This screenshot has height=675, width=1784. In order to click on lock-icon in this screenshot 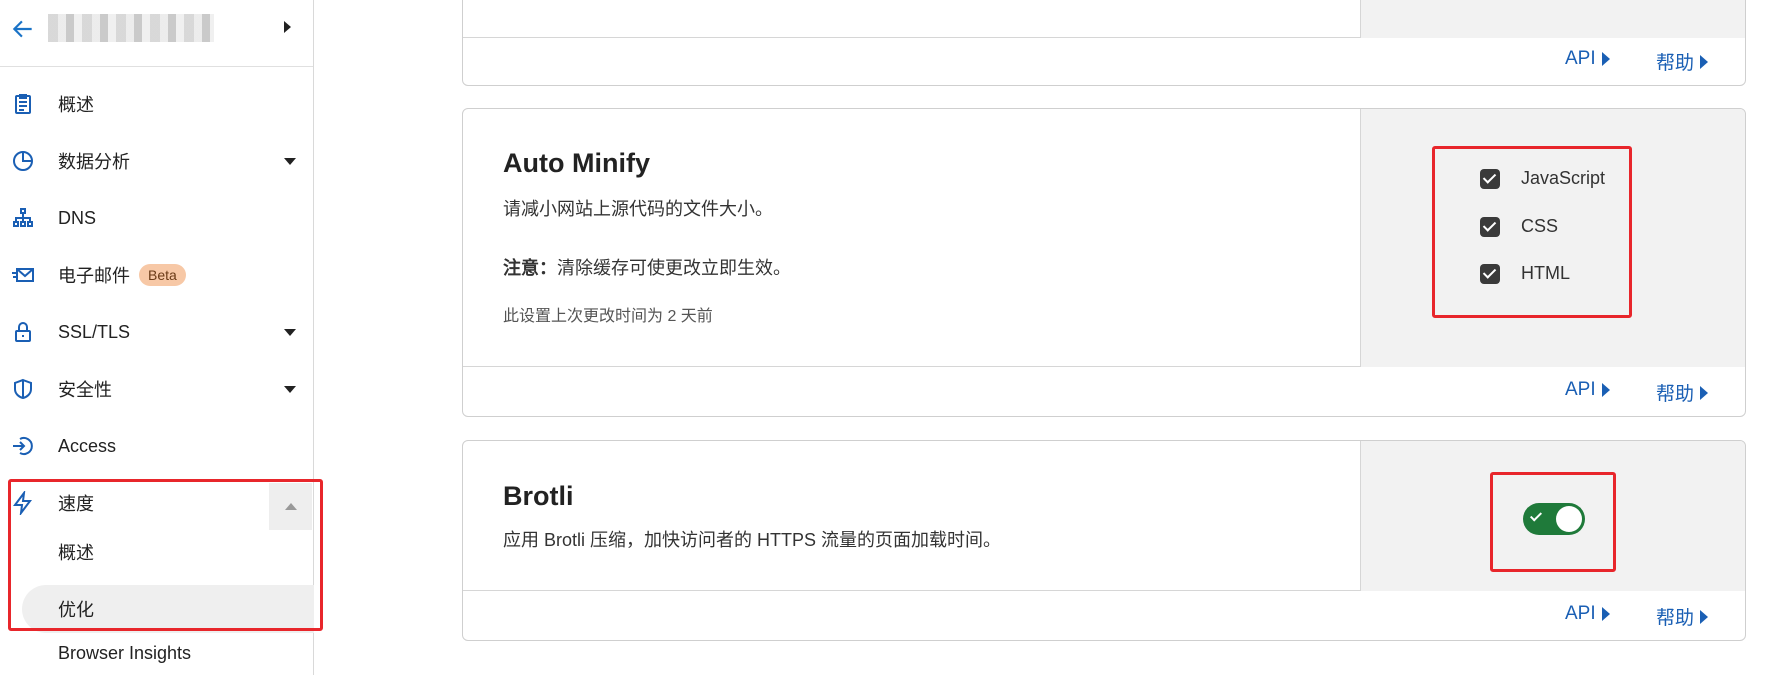, I will do `click(23, 332)`.